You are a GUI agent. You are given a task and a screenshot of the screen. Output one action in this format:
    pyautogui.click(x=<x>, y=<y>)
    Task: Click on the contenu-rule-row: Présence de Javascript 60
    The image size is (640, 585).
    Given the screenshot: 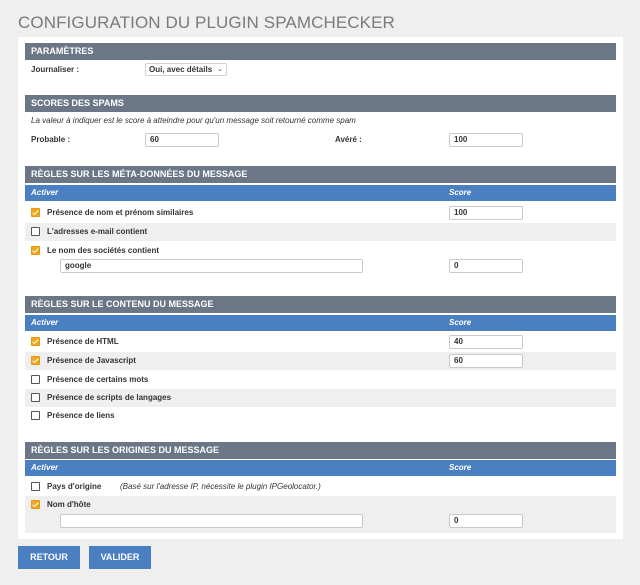 What is the action you would take?
    pyautogui.click(x=320, y=361)
    